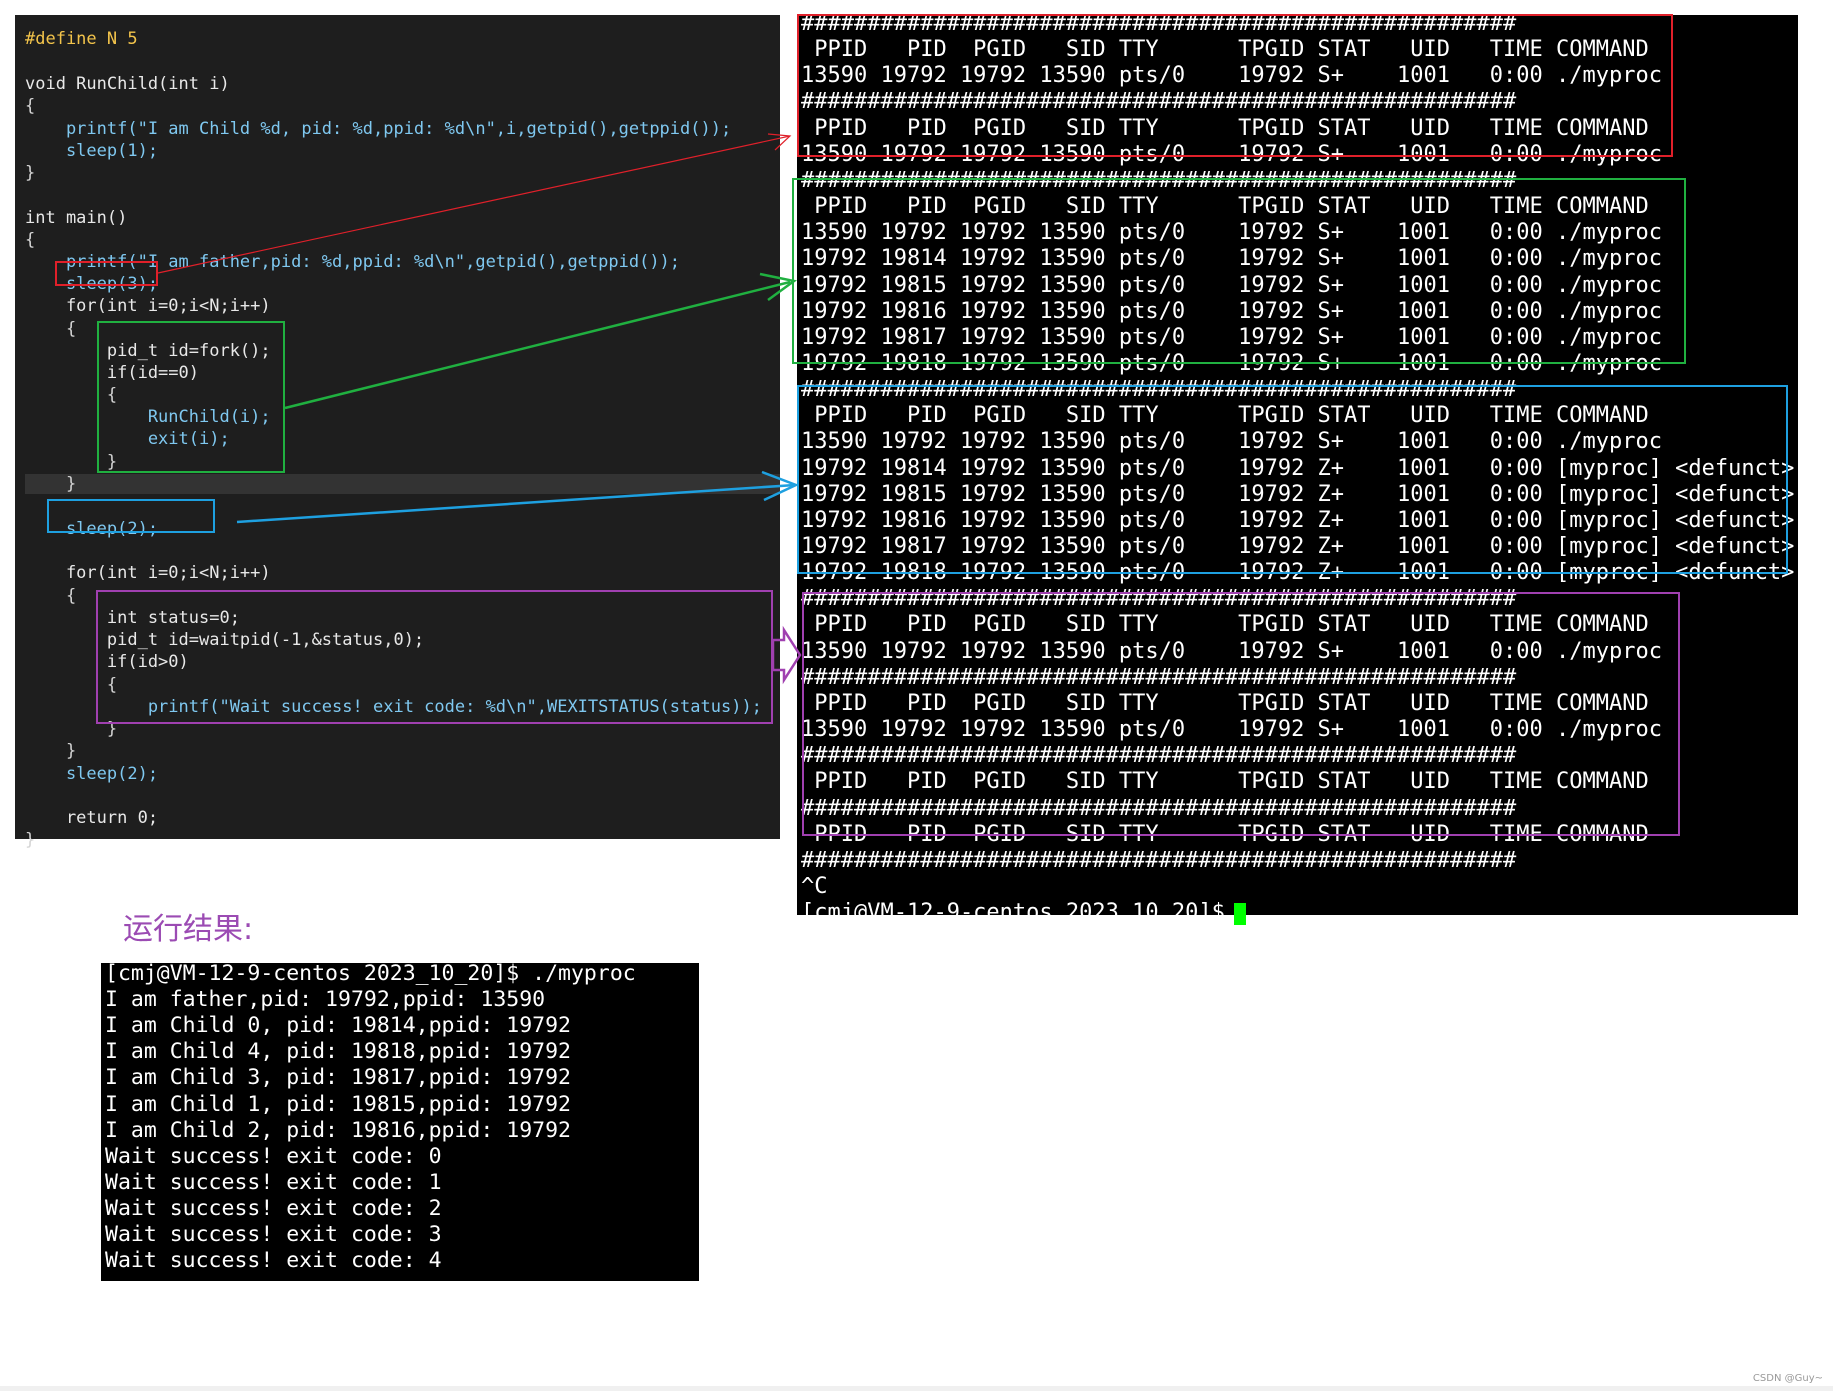 Image resolution: width=1833 pixels, height=1391 pixels. I want to click on watermark: CSDN @Guy~, so click(1787, 1378).